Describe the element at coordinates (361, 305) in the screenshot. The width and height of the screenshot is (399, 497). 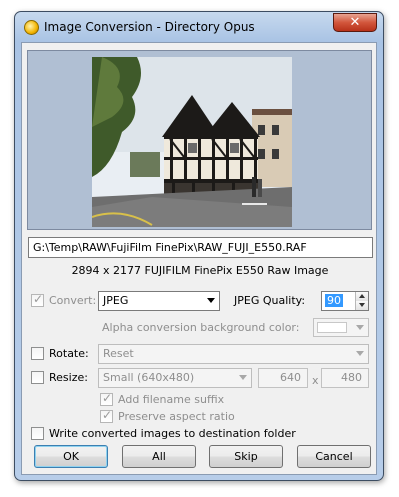
I see `spin-down-icon` at that location.